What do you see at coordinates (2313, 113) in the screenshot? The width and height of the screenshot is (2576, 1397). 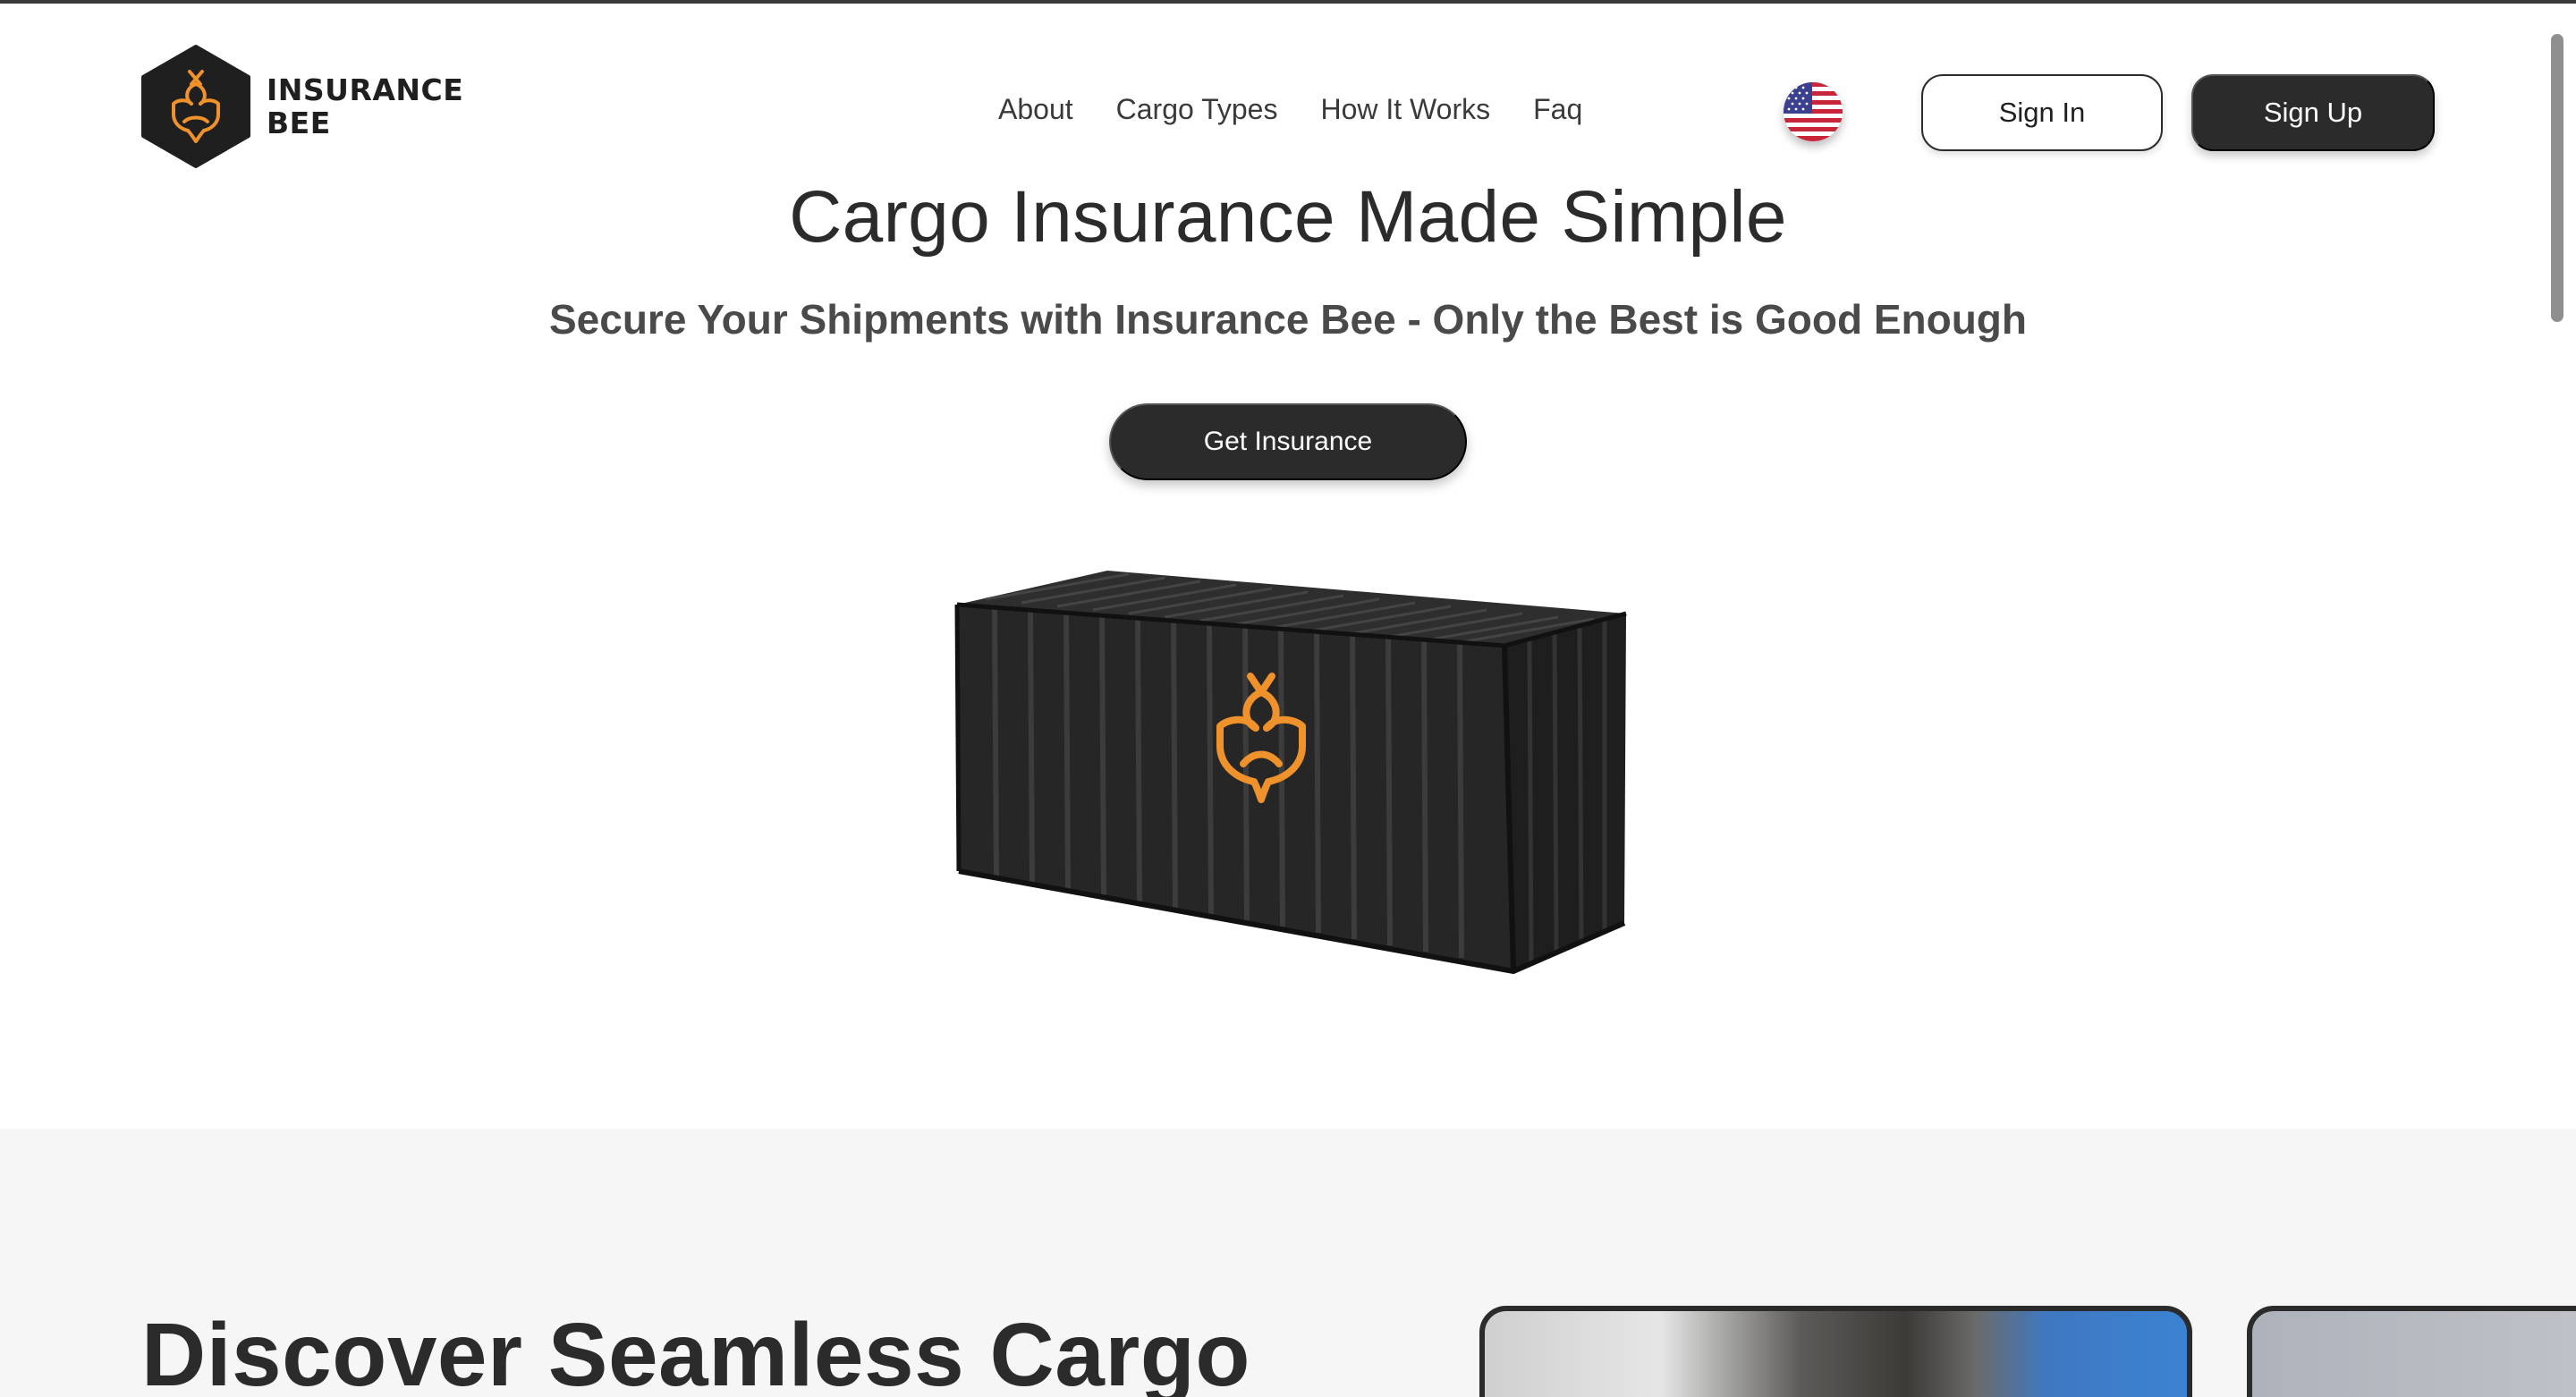 I see `sign-up-button: Sign Up` at bounding box center [2313, 113].